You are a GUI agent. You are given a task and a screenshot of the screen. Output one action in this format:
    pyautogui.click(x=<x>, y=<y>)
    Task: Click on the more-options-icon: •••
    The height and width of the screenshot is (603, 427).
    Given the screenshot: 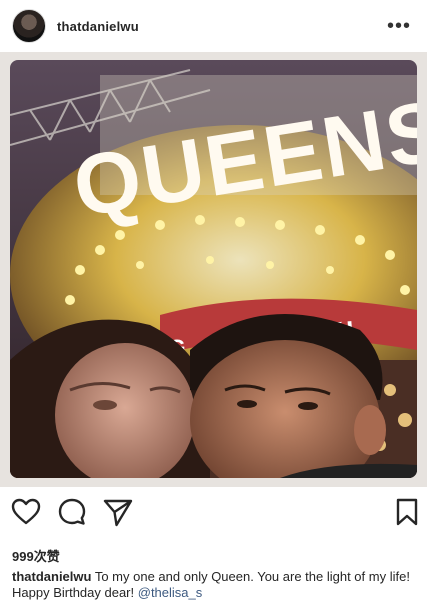 What is the action you would take?
    pyautogui.click(x=399, y=26)
    